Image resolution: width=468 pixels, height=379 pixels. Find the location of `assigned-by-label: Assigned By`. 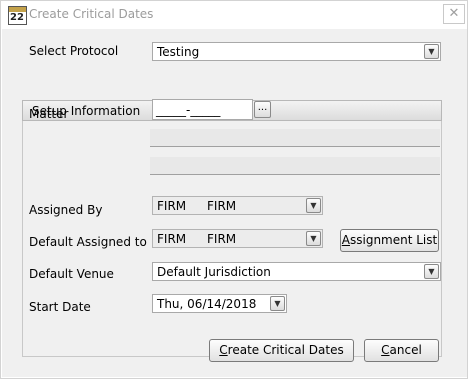

assigned-by-label: Assigned By is located at coordinates (66, 210).